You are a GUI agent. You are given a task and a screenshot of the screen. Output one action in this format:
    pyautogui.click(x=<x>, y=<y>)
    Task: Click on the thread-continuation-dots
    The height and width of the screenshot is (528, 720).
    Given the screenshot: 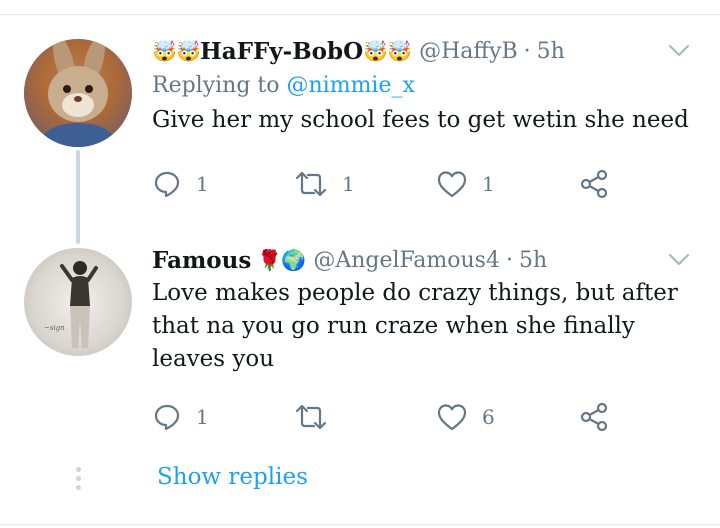 What is the action you would take?
    pyautogui.click(x=78, y=480)
    